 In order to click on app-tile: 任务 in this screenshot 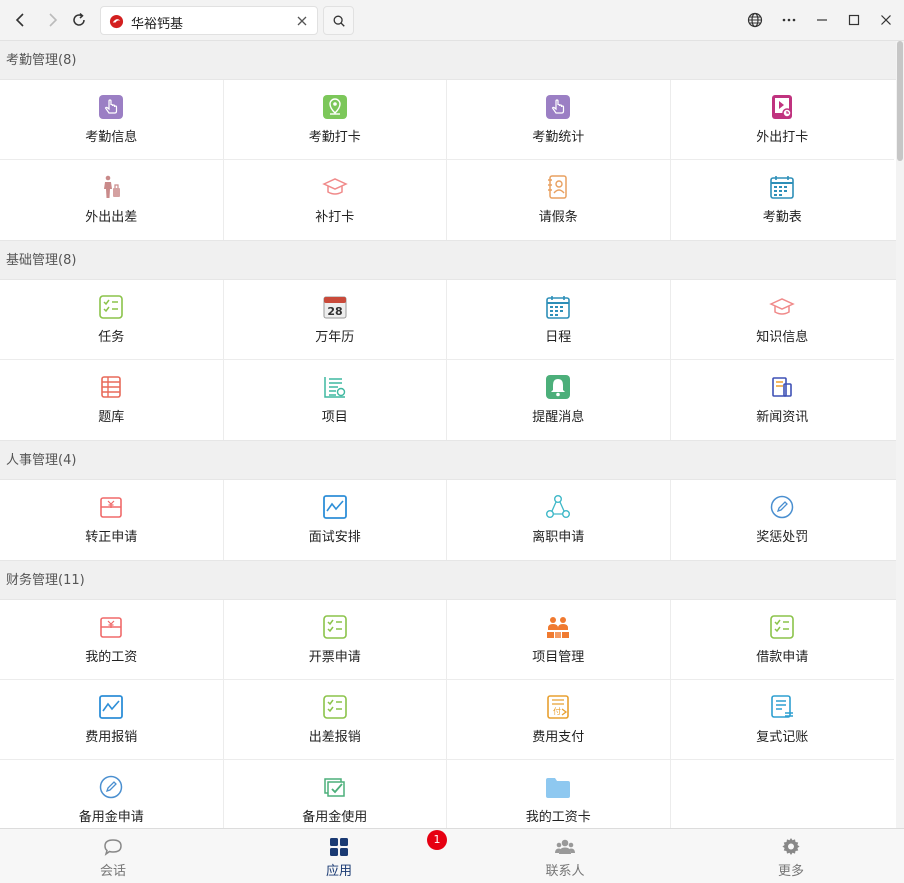, I will do `click(112, 320)`.